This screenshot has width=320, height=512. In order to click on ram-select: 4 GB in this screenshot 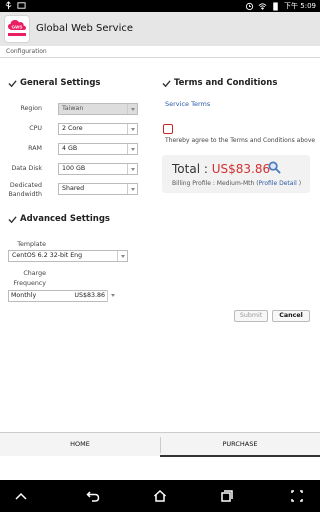, I will do `click(98, 149)`.